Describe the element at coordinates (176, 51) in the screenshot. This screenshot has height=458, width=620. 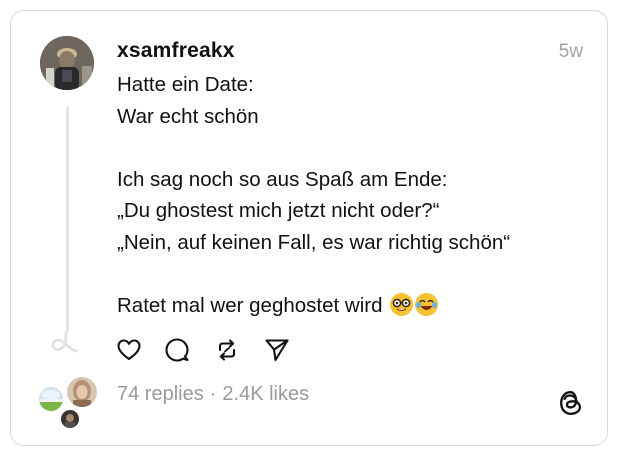
I see `author-username: xsamfreakx` at that location.